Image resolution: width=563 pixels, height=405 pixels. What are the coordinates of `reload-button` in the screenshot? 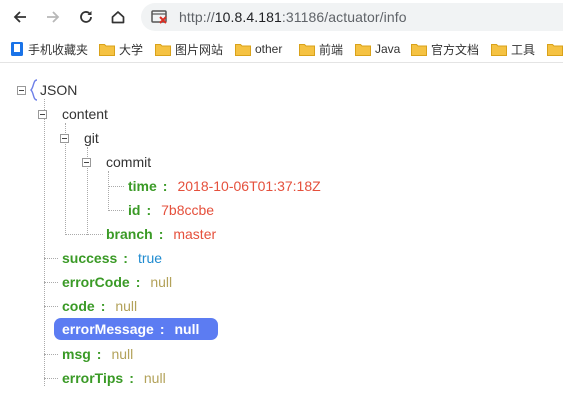 It's located at (86, 17).